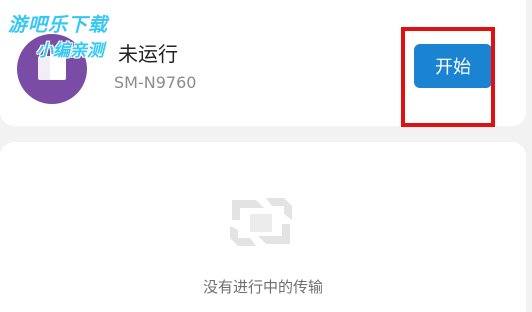 The width and height of the screenshot is (532, 312). Describe the element at coordinates (70, 51) in the screenshot. I see `watermark-line2: 小编亲测` at that location.